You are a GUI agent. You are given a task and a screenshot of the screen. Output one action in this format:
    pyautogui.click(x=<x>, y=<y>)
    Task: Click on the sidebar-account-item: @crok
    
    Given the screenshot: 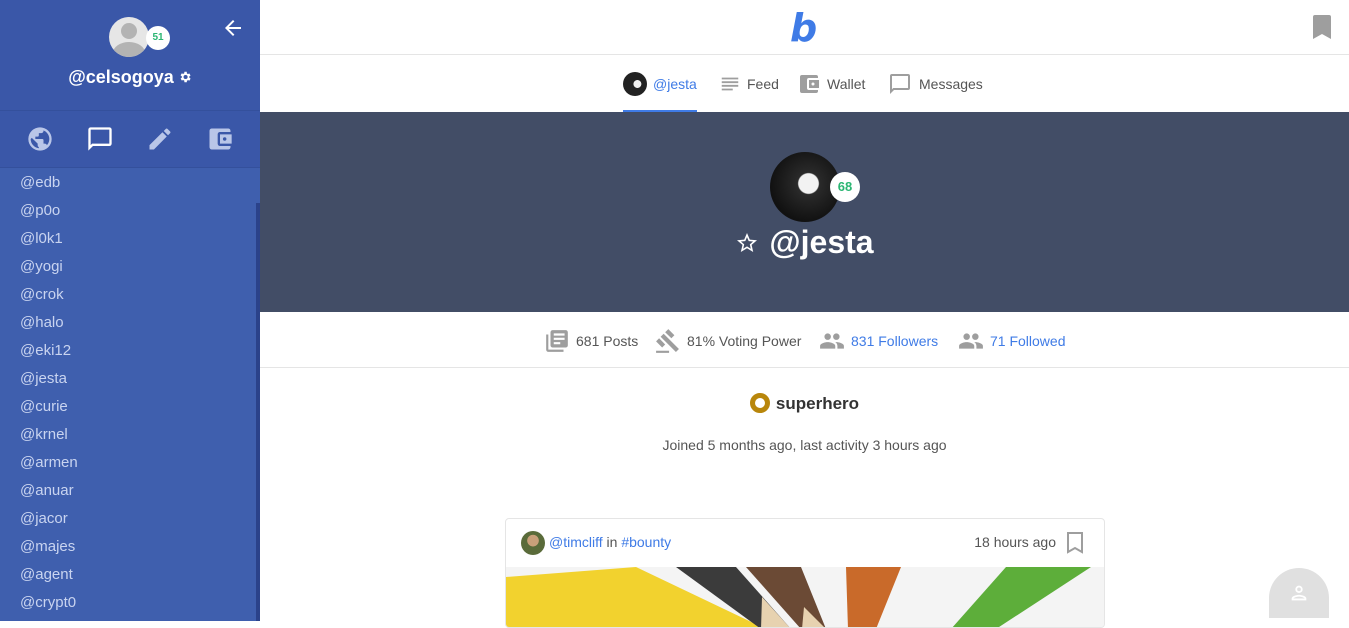 What is the action you would take?
    pyautogui.click(x=128, y=295)
    